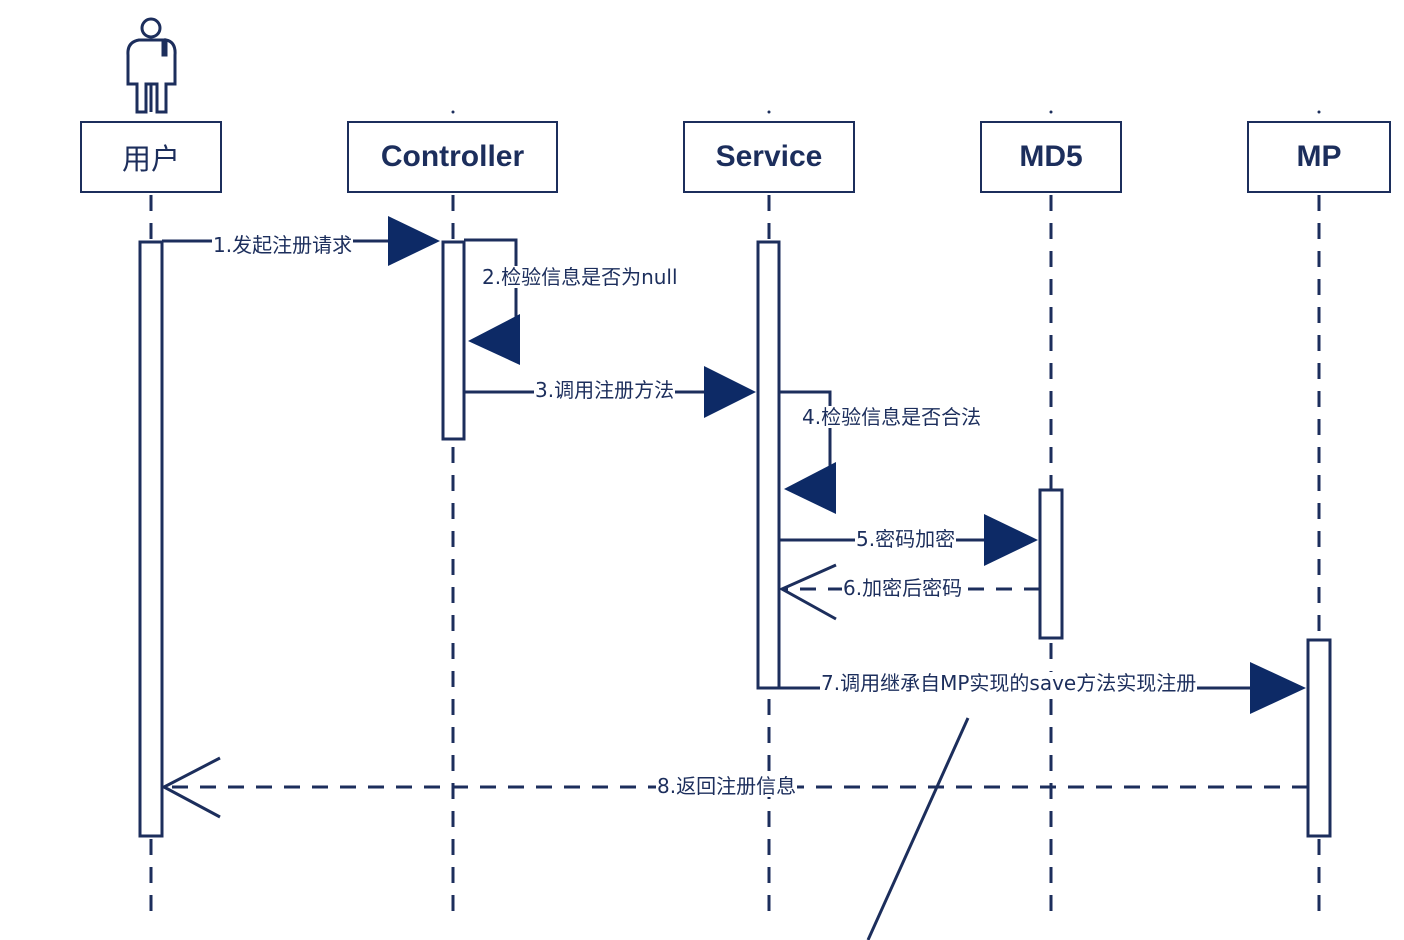 Image resolution: width=1404 pixels, height=940 pixels. What do you see at coordinates (1319, 738) in the screenshot?
I see `activation-mp` at bounding box center [1319, 738].